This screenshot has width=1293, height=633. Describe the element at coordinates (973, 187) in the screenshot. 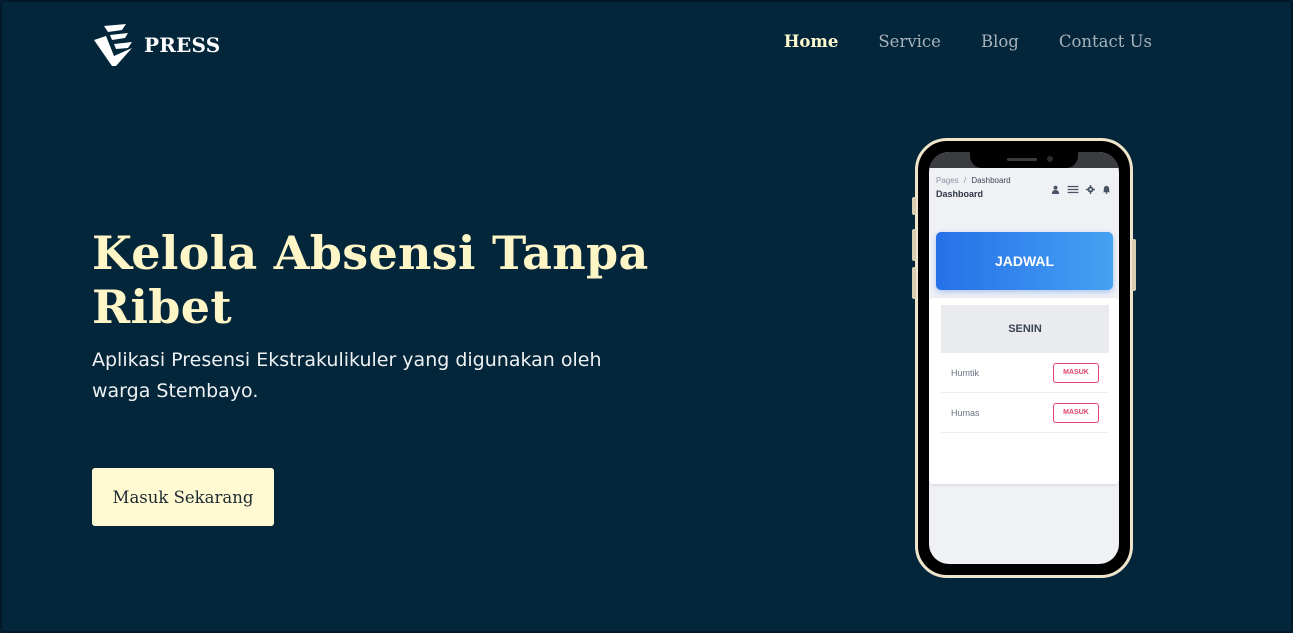

I see `app-header: Pages / Dashboard Dashboard` at that location.